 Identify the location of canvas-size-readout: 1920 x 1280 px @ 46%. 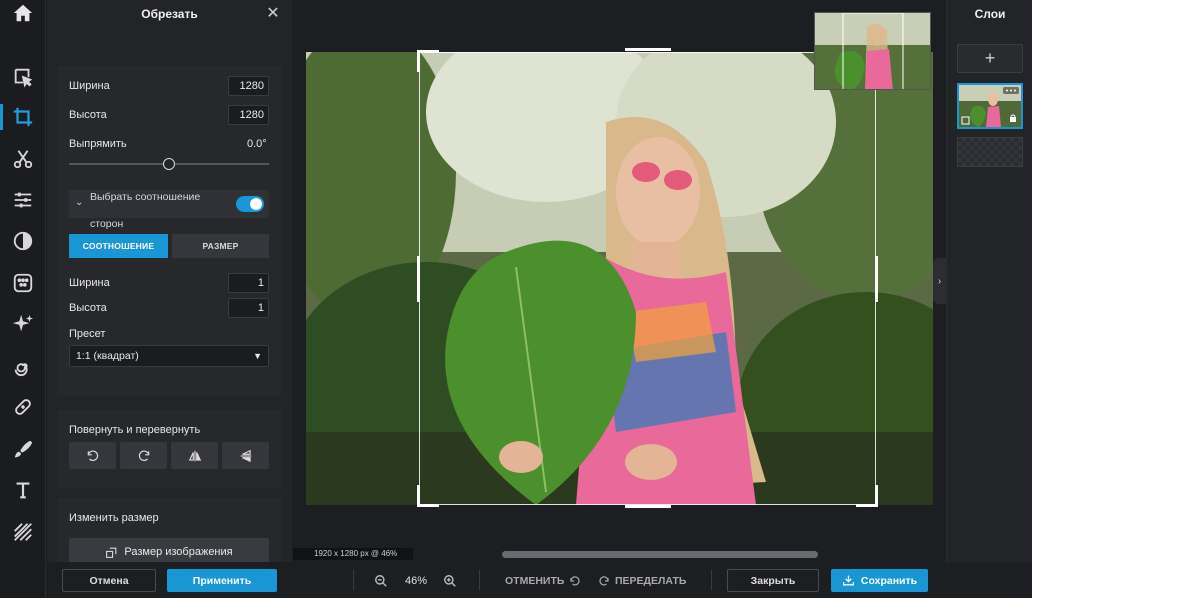
(353, 554).